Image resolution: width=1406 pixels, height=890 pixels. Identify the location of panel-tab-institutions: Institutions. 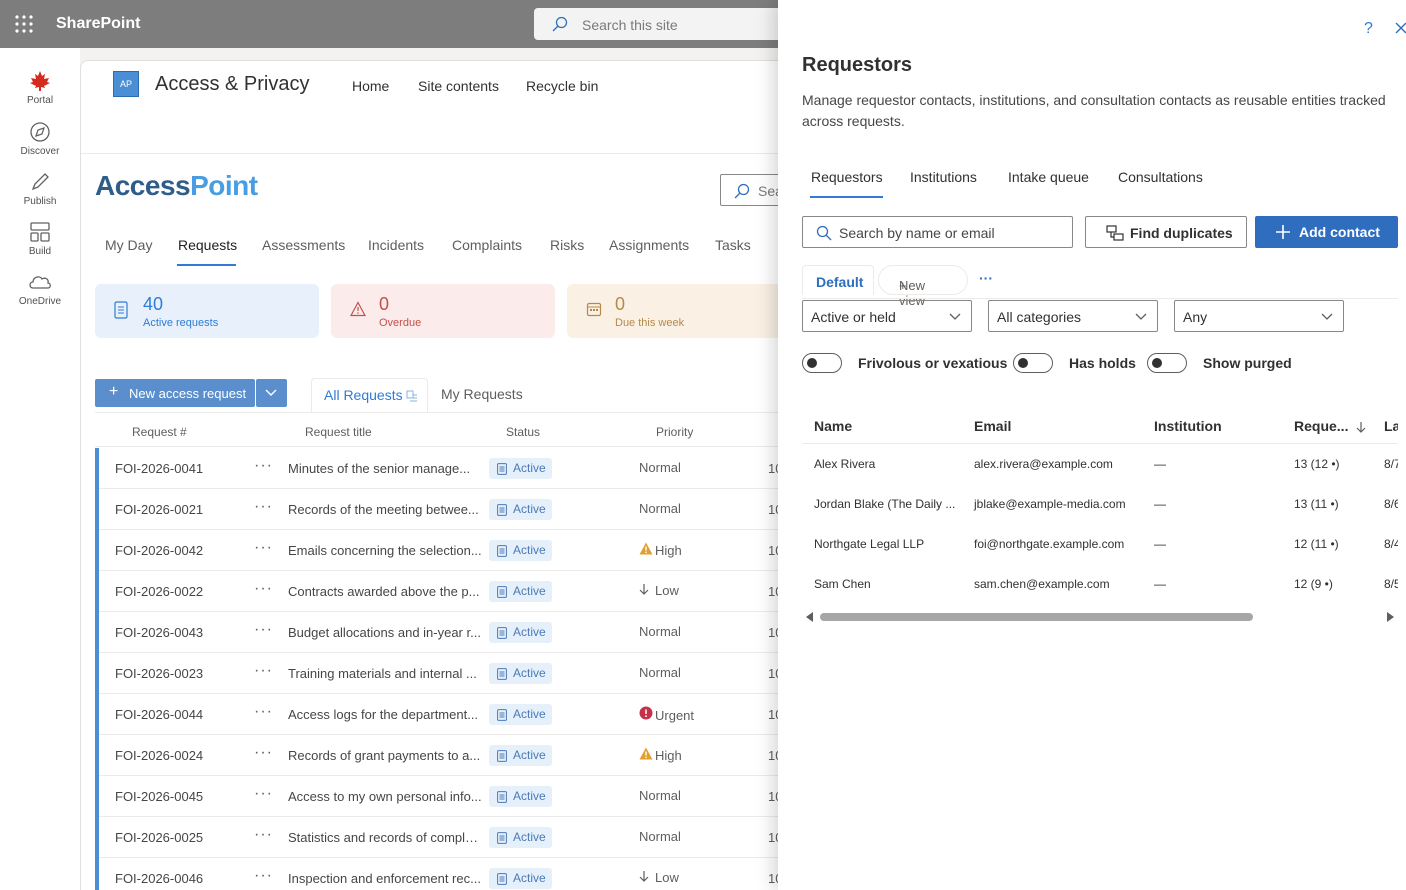
(943, 177).